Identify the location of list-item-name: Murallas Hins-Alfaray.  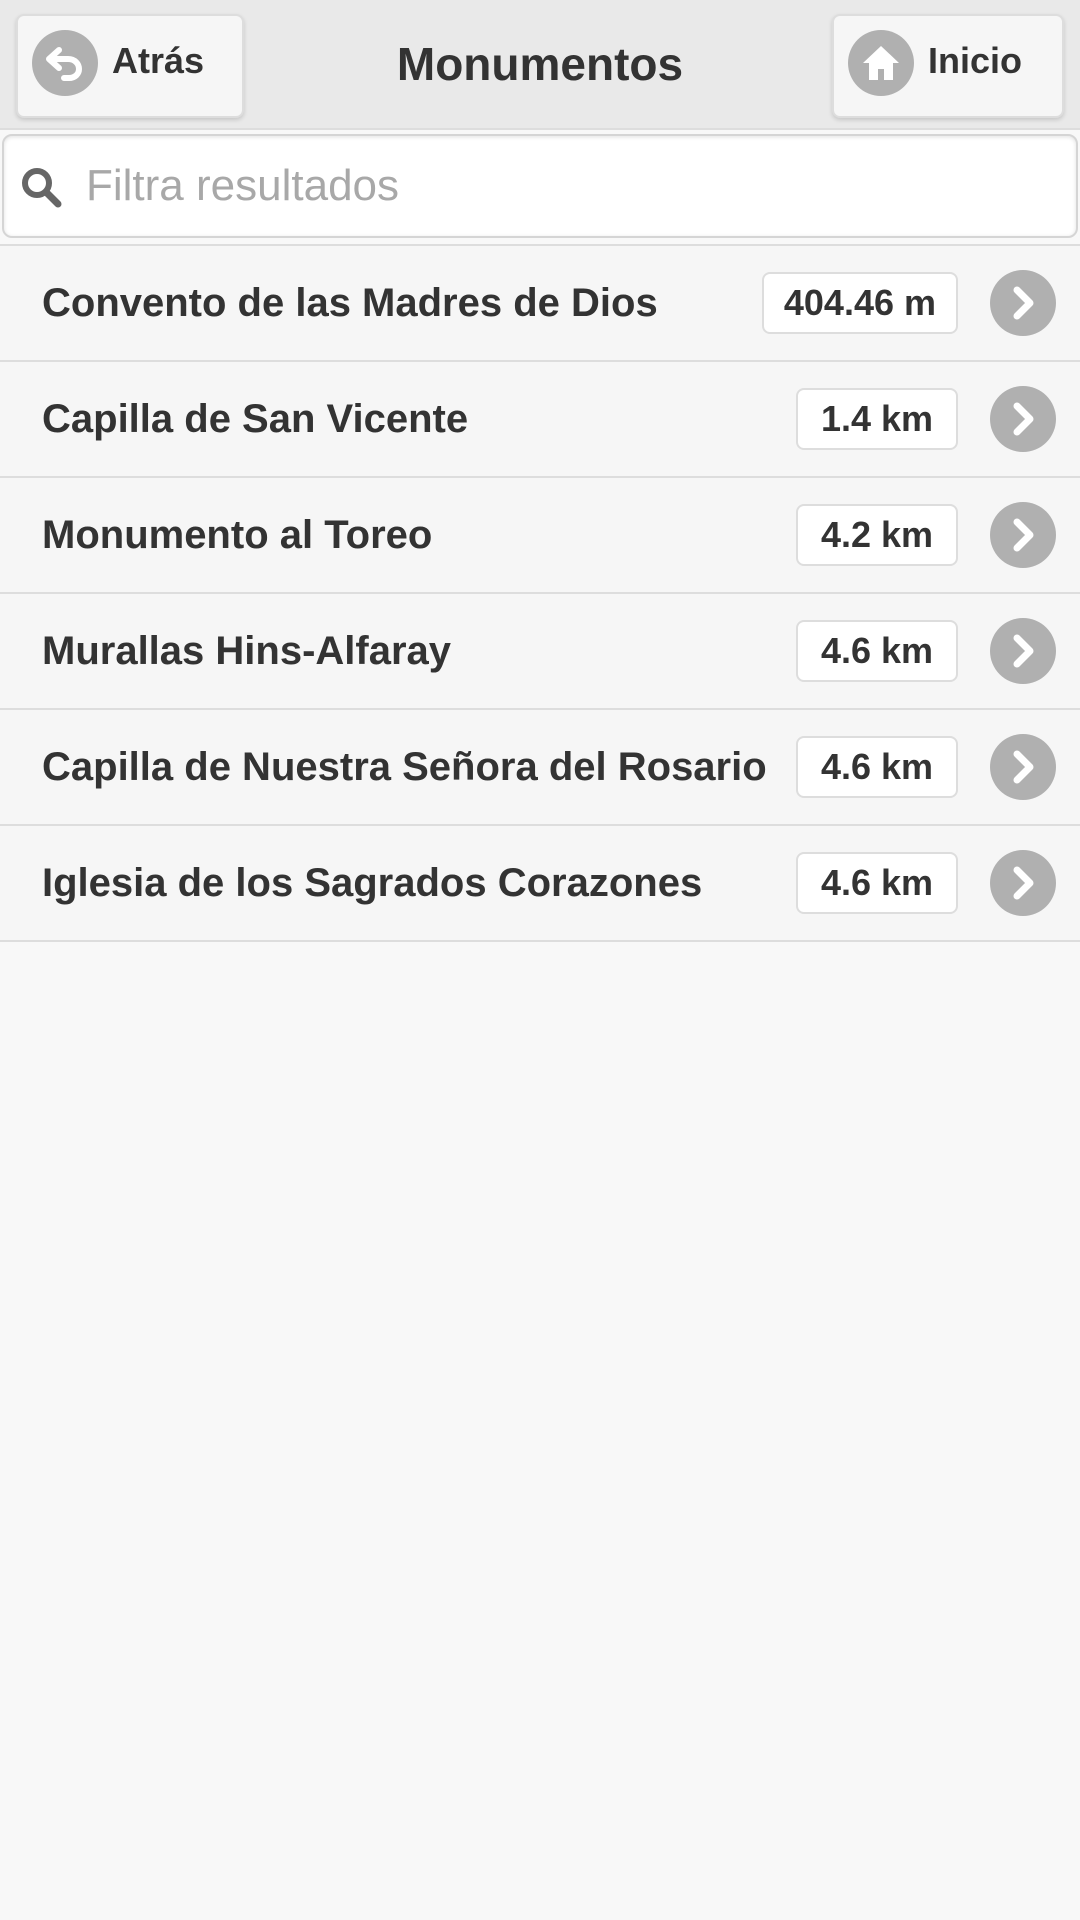
(247, 651).